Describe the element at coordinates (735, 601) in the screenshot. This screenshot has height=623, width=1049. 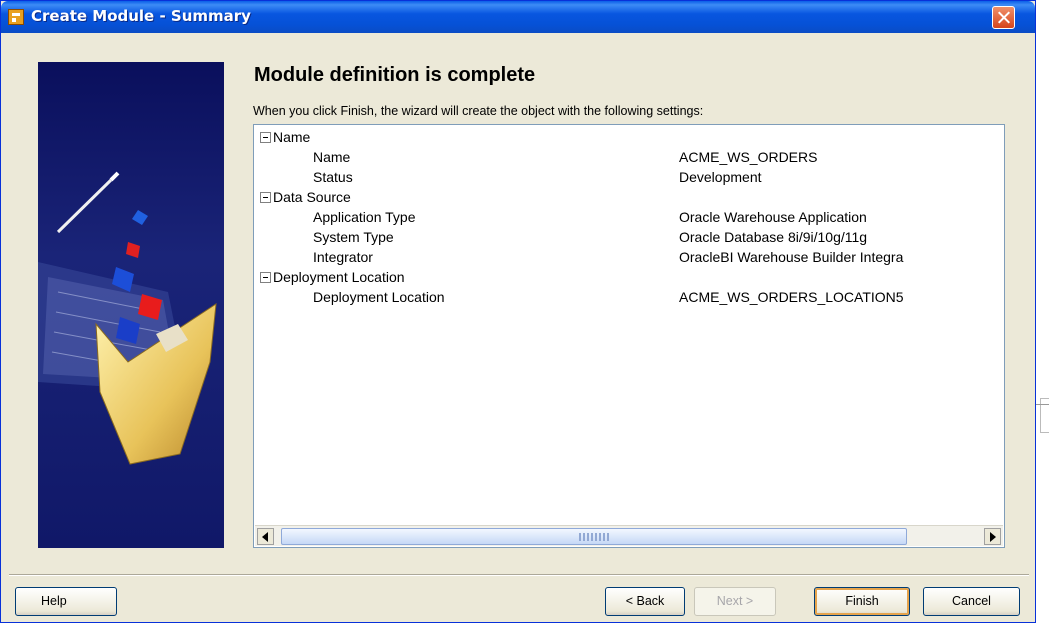
I see `next-button: Next >` at that location.